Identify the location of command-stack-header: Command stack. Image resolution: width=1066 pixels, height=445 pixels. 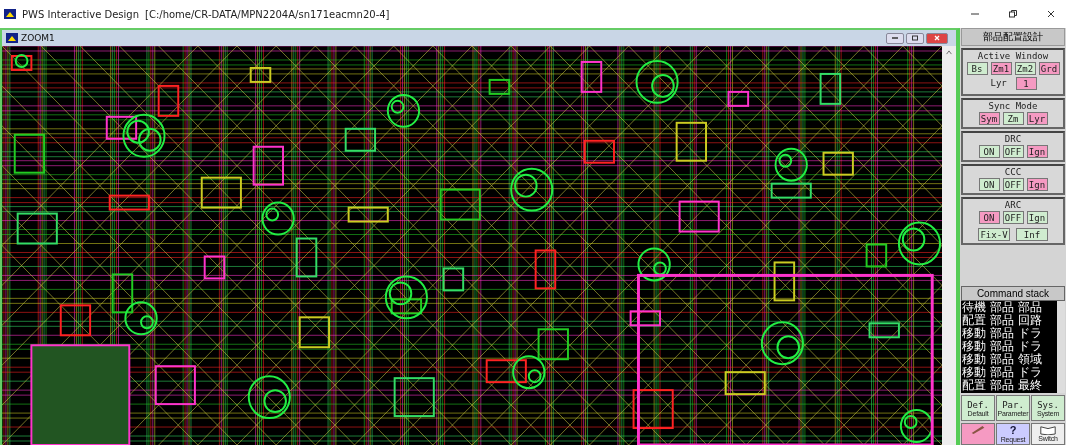
(1013, 293).